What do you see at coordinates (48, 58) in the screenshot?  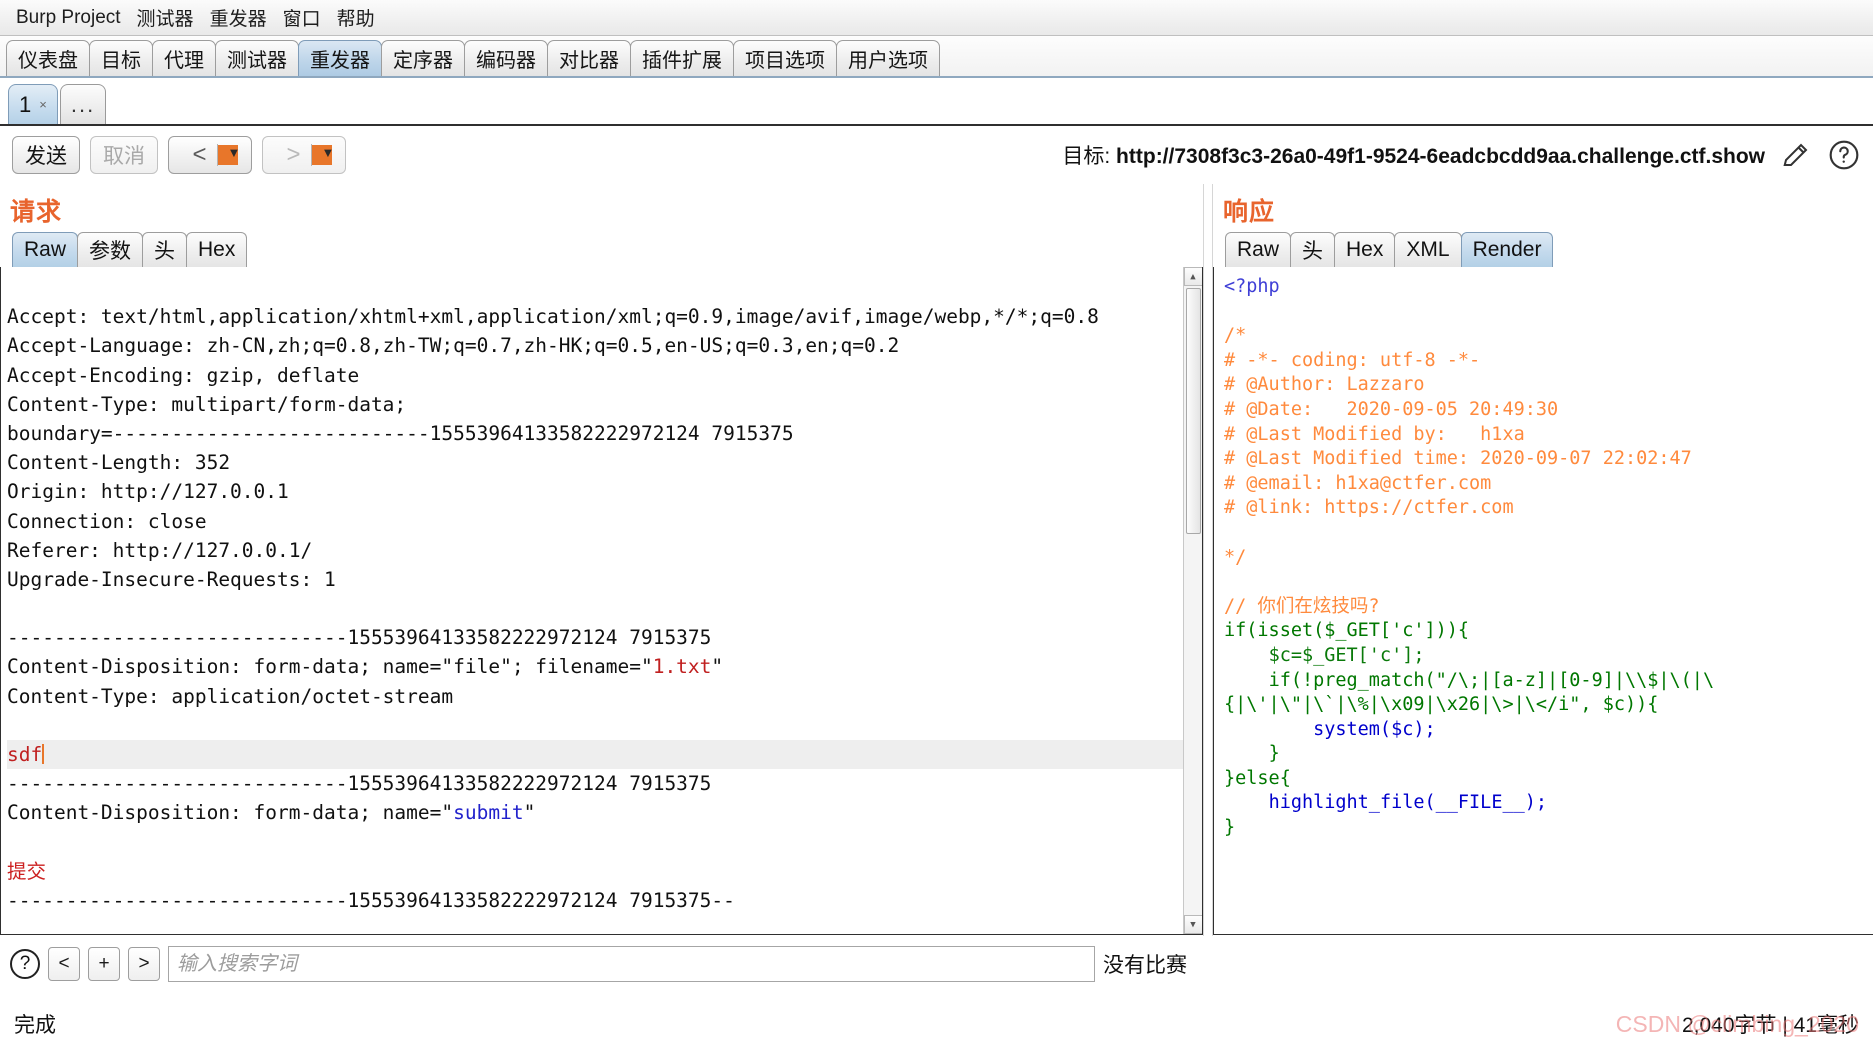 I see `tab-dashboard: 仪表盘` at bounding box center [48, 58].